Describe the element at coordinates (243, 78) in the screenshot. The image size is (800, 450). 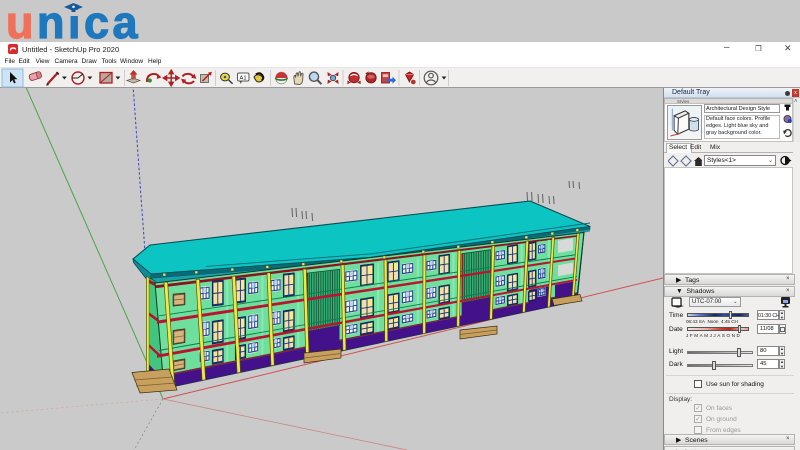
I see `svg-text: A1` at that location.